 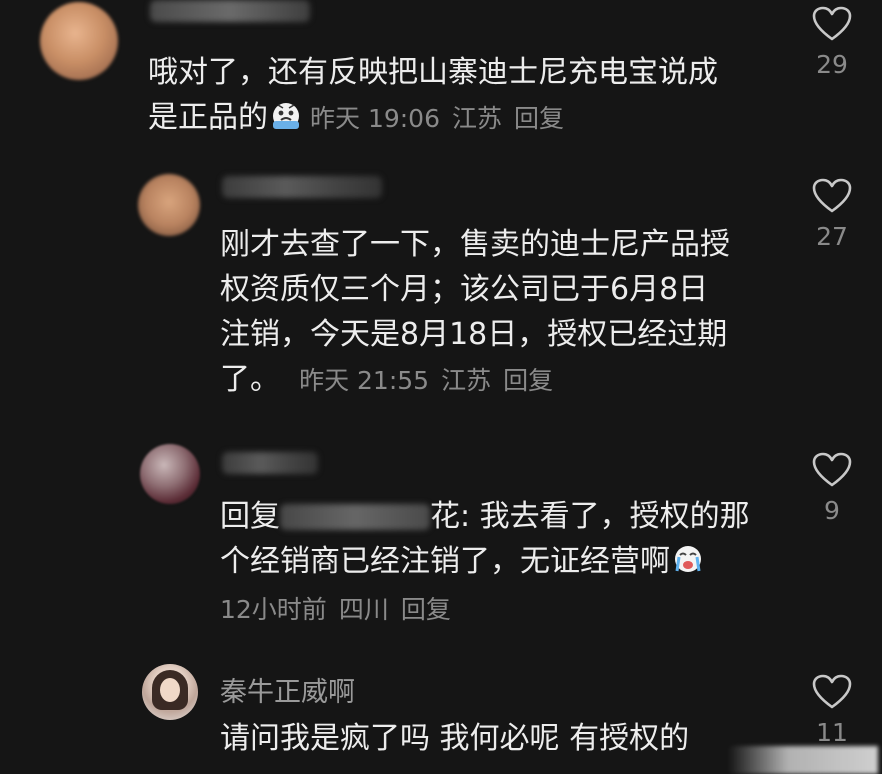 I want to click on comment-text: 哦对了，还有反映把山寨迪士尼充电宝说成 是正品的 昨天 19:06 江苏 回复, so click(x=433, y=95).